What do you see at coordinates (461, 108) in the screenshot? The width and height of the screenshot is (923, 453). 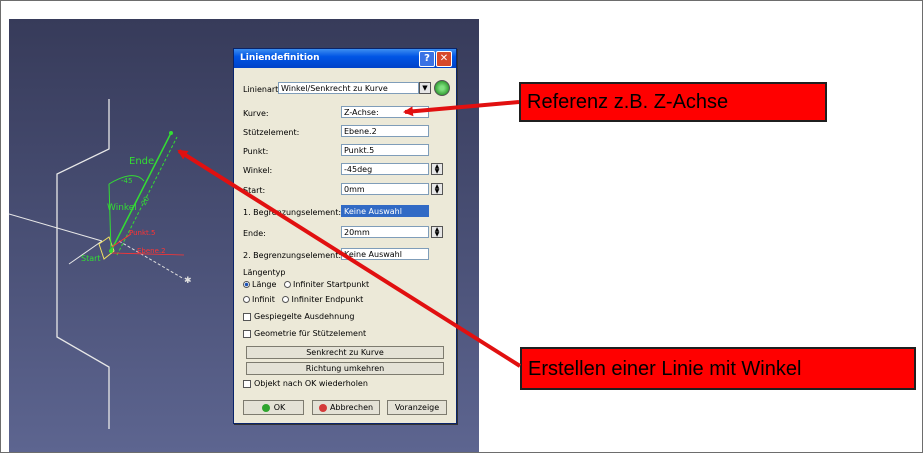 I see `arrow-to-kurve` at bounding box center [461, 108].